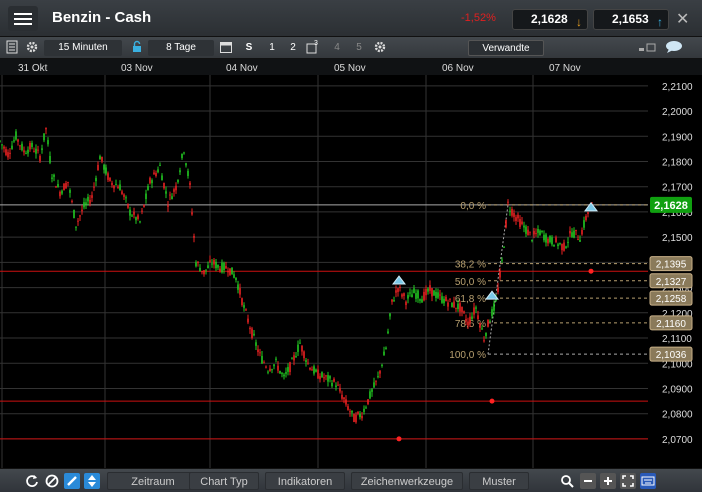  I want to click on menu-button, so click(23, 18).